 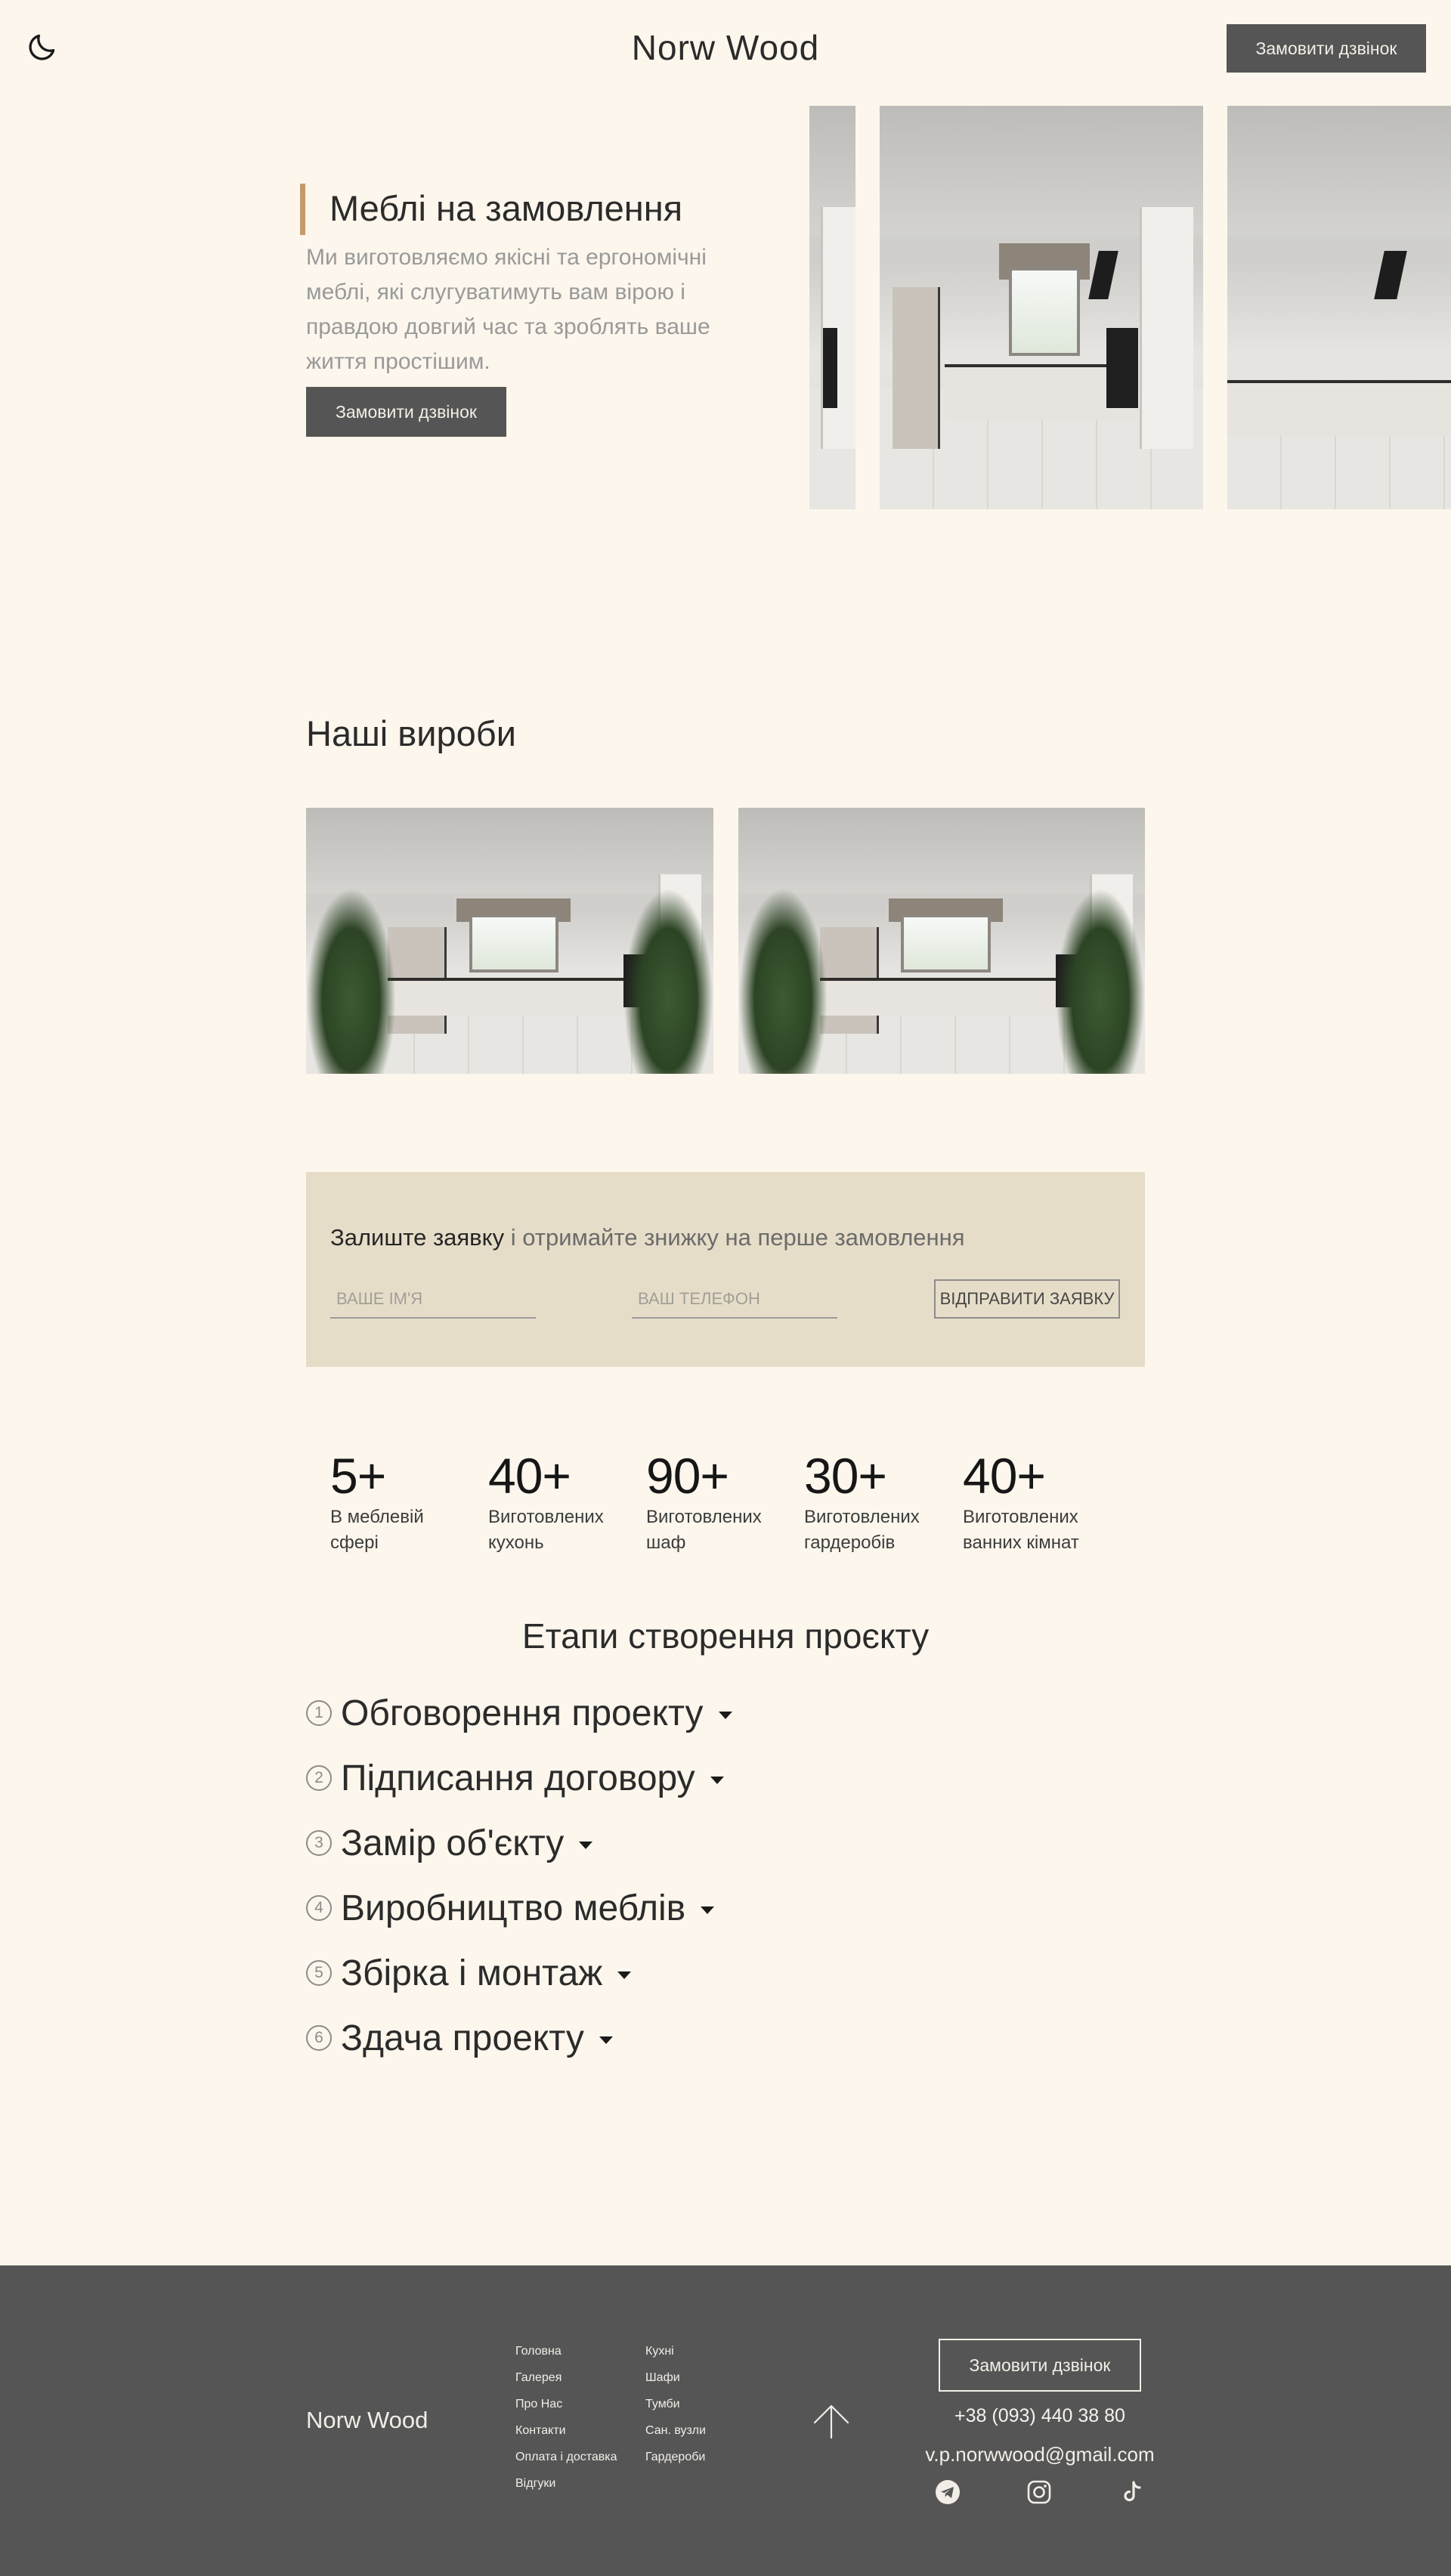 I want to click on stat-item: 40+ Виготовлених ванних кімнат, so click(x=1038, y=1501).